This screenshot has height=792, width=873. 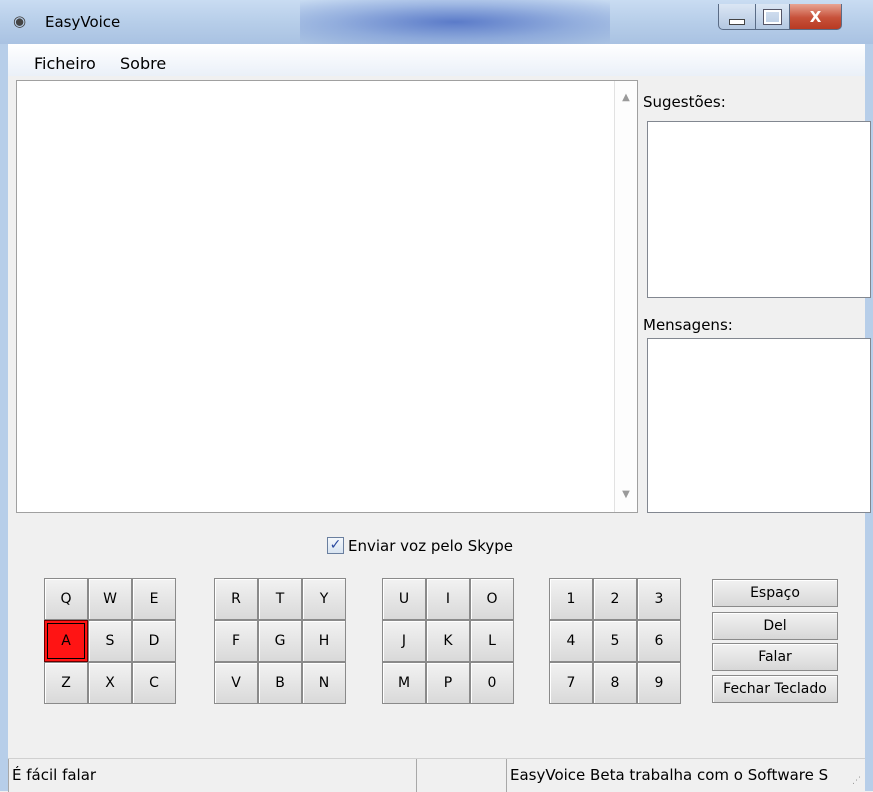 What do you see at coordinates (212, 775) in the screenshot?
I see `status-text-left: É fácil falar` at bounding box center [212, 775].